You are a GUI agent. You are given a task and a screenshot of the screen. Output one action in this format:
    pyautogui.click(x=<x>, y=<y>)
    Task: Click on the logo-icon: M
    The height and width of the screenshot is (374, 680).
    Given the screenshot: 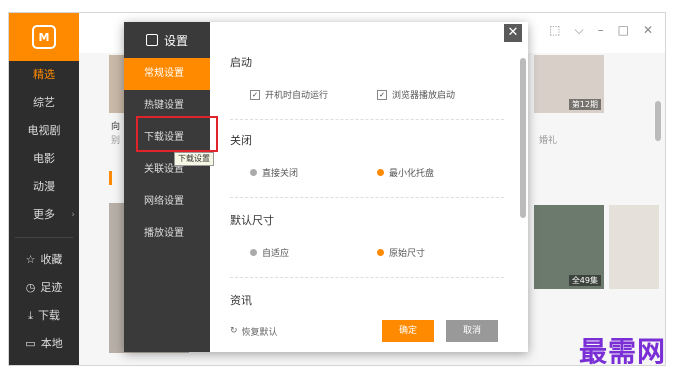 What is the action you would take?
    pyautogui.click(x=44, y=37)
    